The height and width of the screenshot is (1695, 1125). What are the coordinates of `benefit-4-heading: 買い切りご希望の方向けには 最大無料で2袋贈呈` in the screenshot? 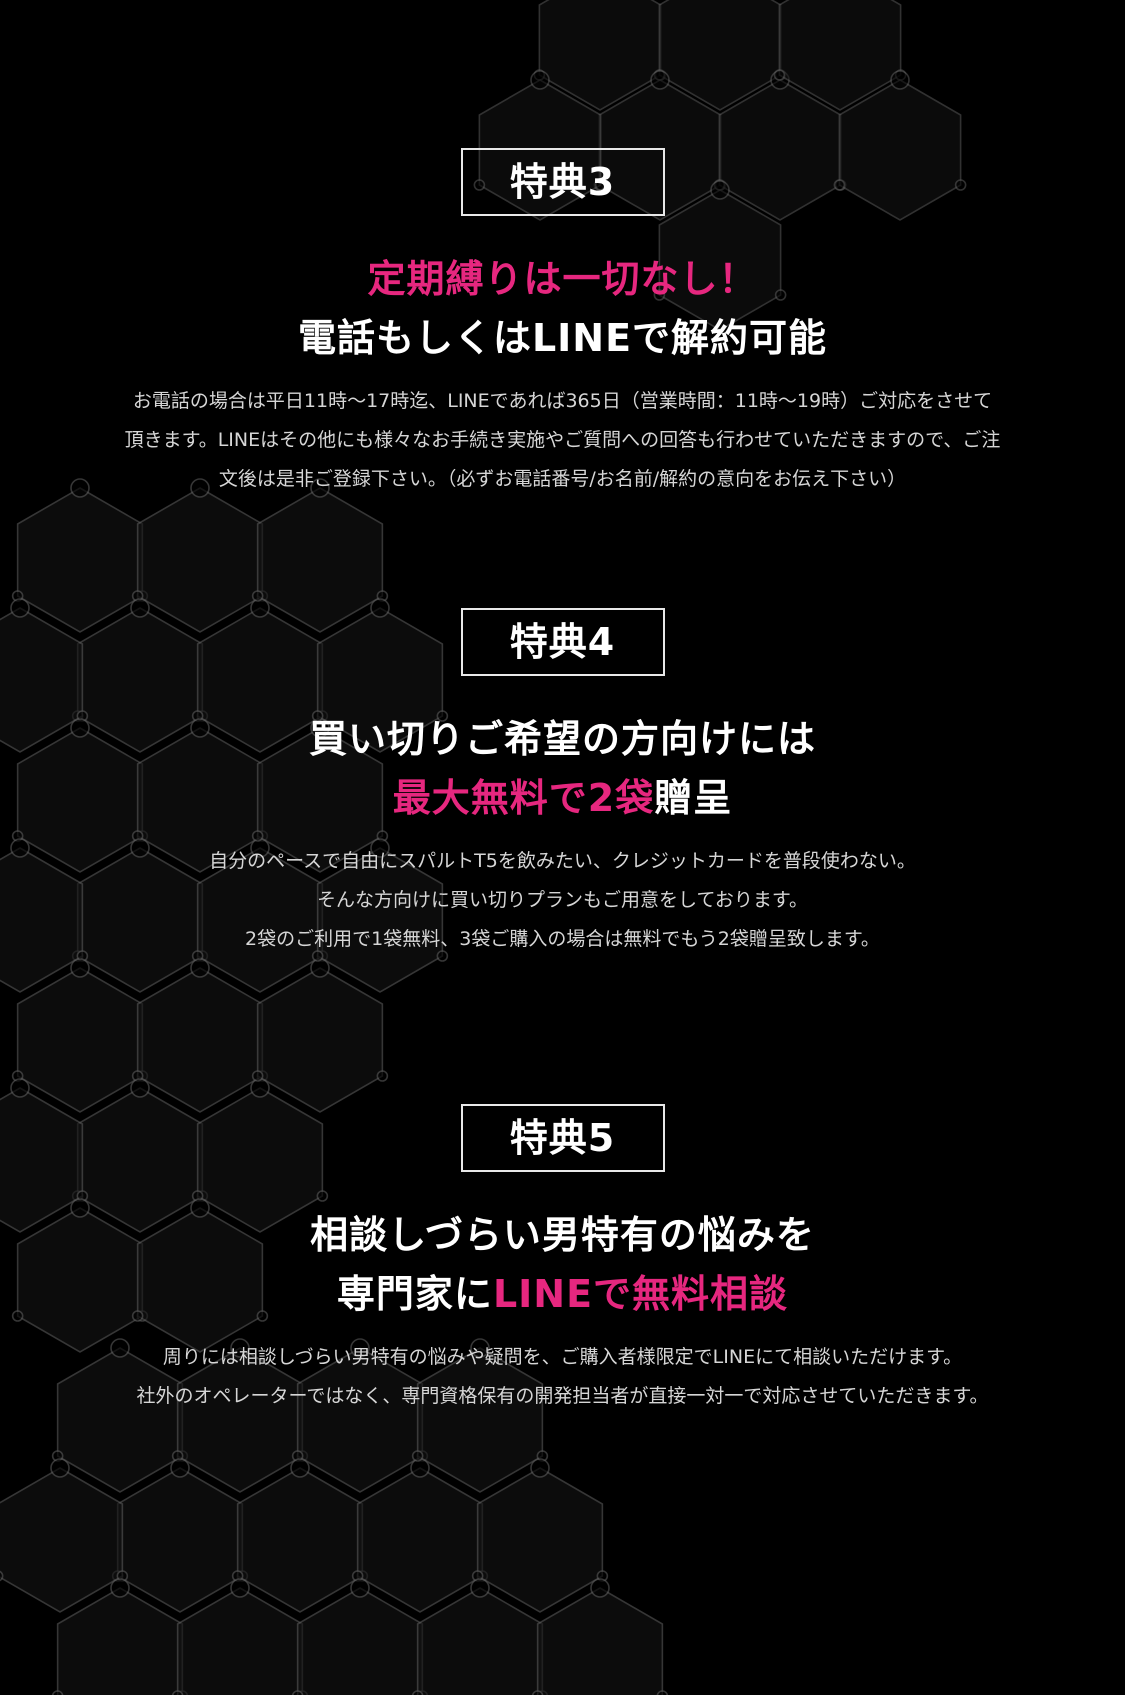 It's located at (562, 769).